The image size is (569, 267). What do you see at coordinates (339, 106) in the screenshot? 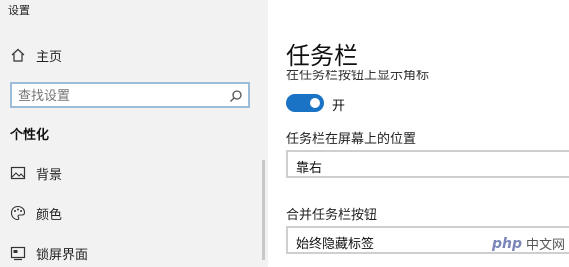
I see `toggle-state-label: 开` at bounding box center [339, 106].